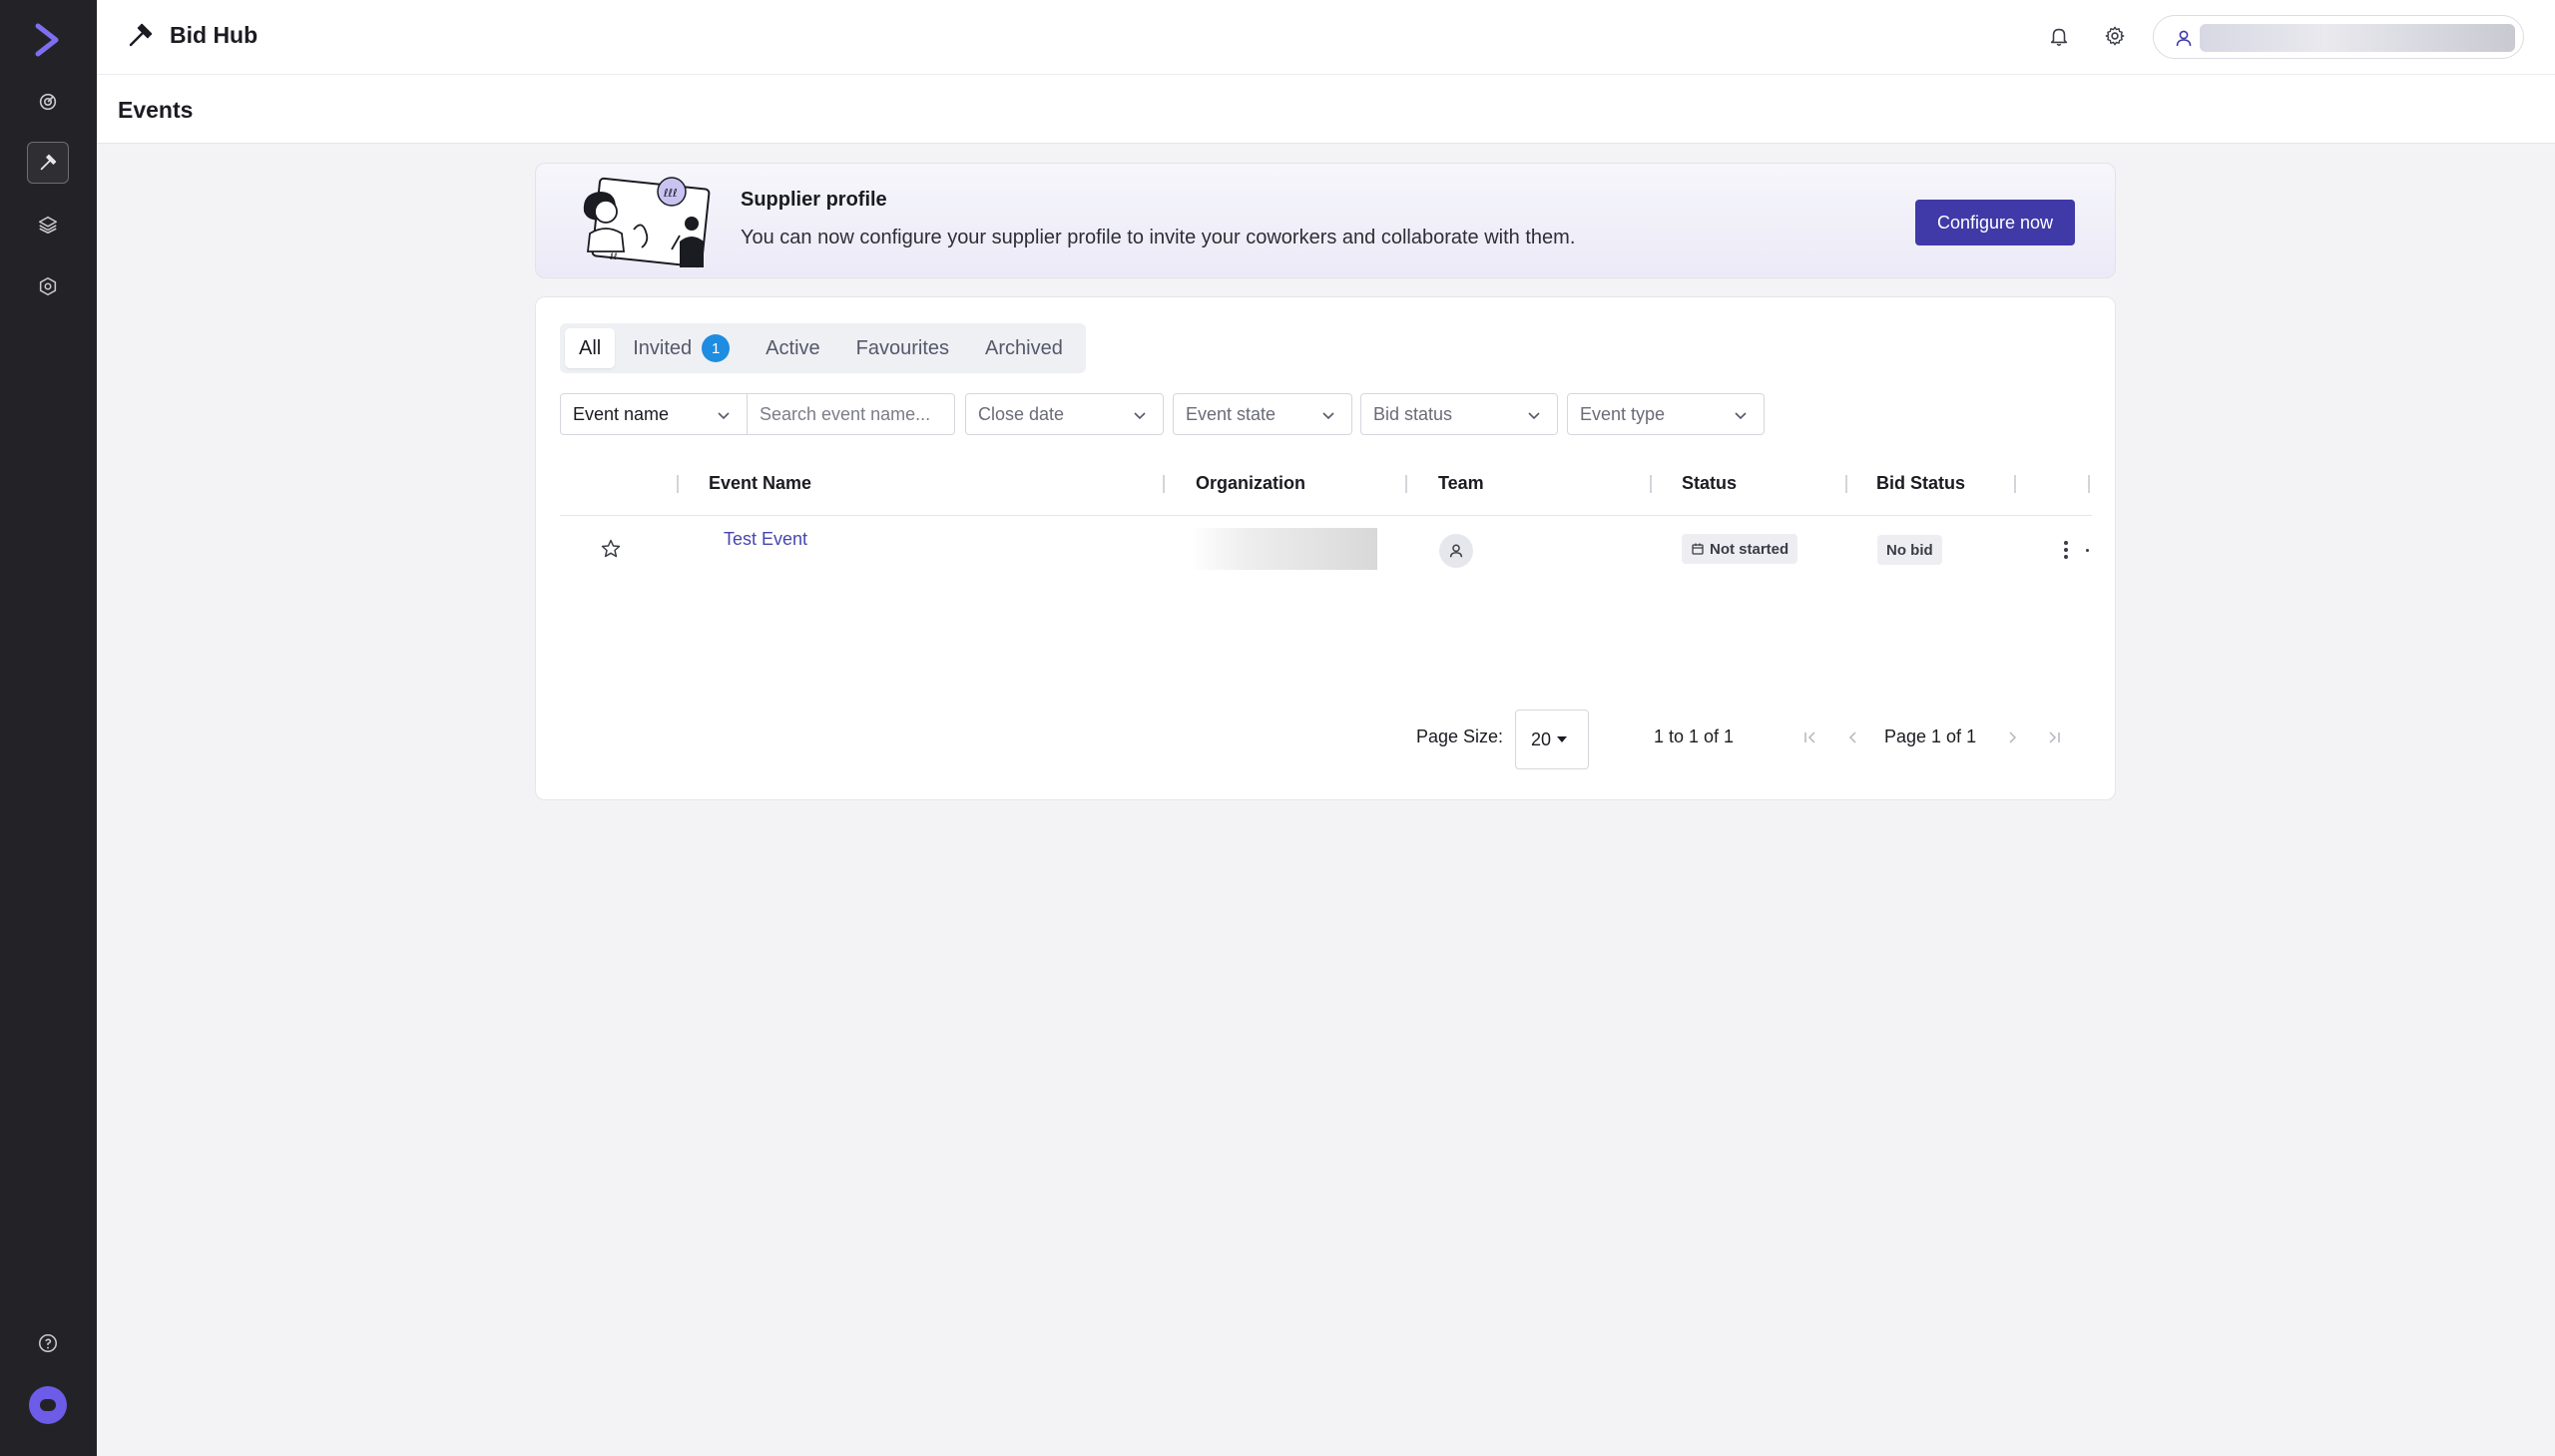 This screenshot has height=1456, width=2555. What do you see at coordinates (611, 549) in the screenshot?
I see `favourite-star-icon` at bounding box center [611, 549].